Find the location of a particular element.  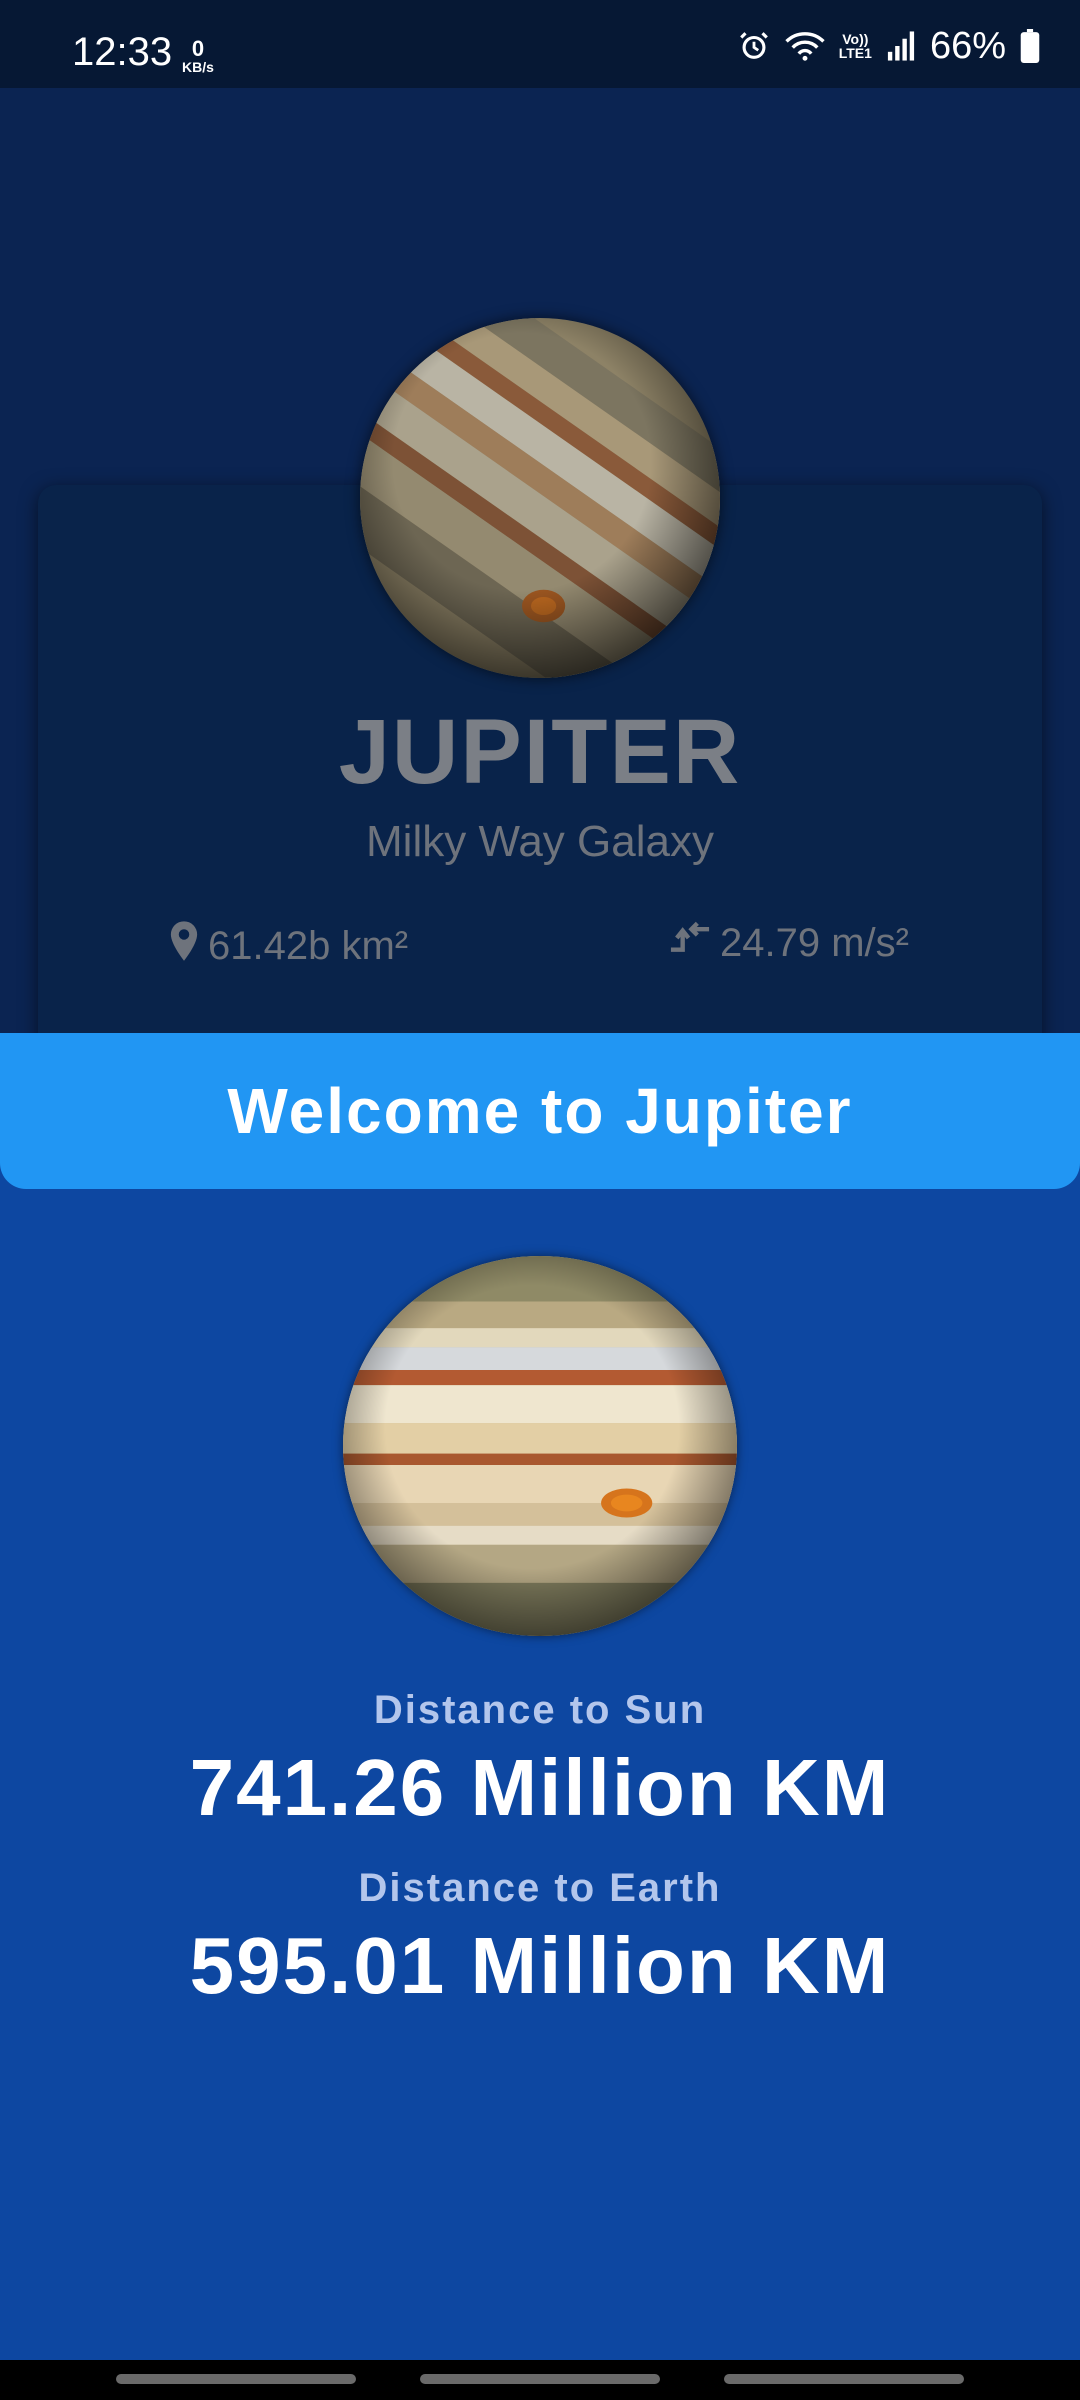

area-stat: 61.42b km² is located at coordinates (288, 946).